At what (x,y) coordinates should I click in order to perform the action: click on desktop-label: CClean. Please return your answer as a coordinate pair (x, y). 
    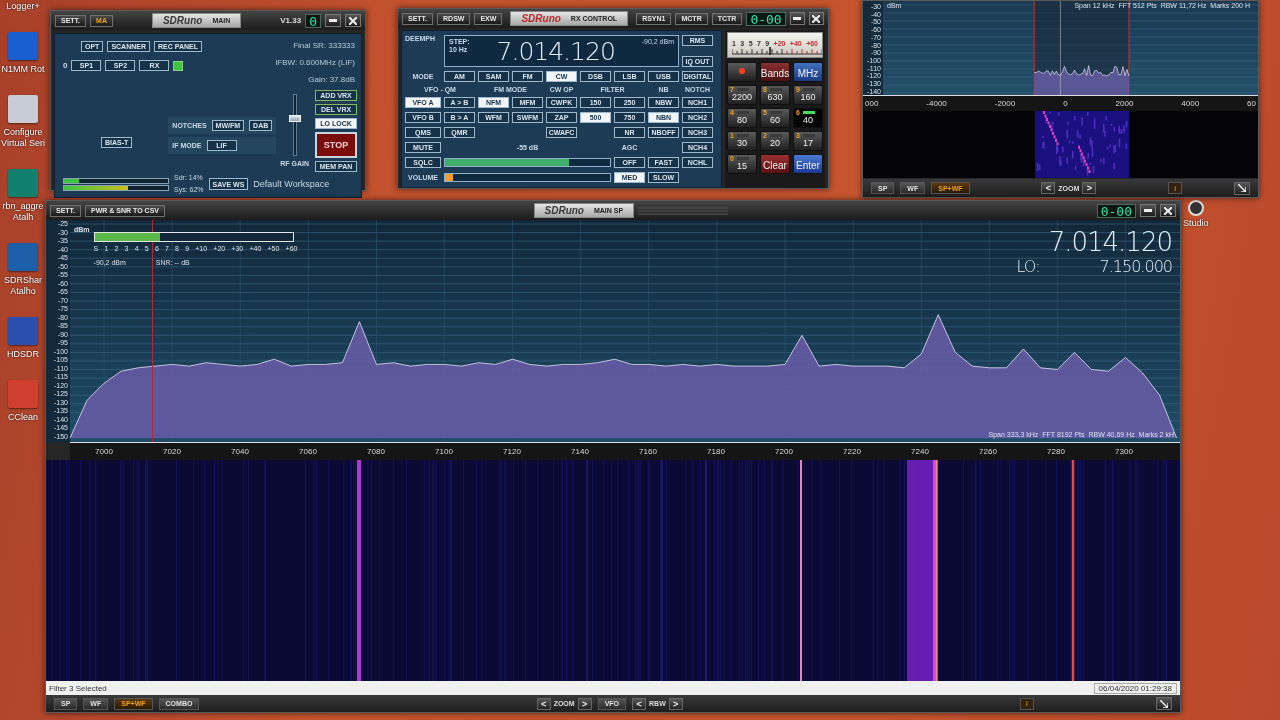
    Looking at the image, I should click on (23, 417).